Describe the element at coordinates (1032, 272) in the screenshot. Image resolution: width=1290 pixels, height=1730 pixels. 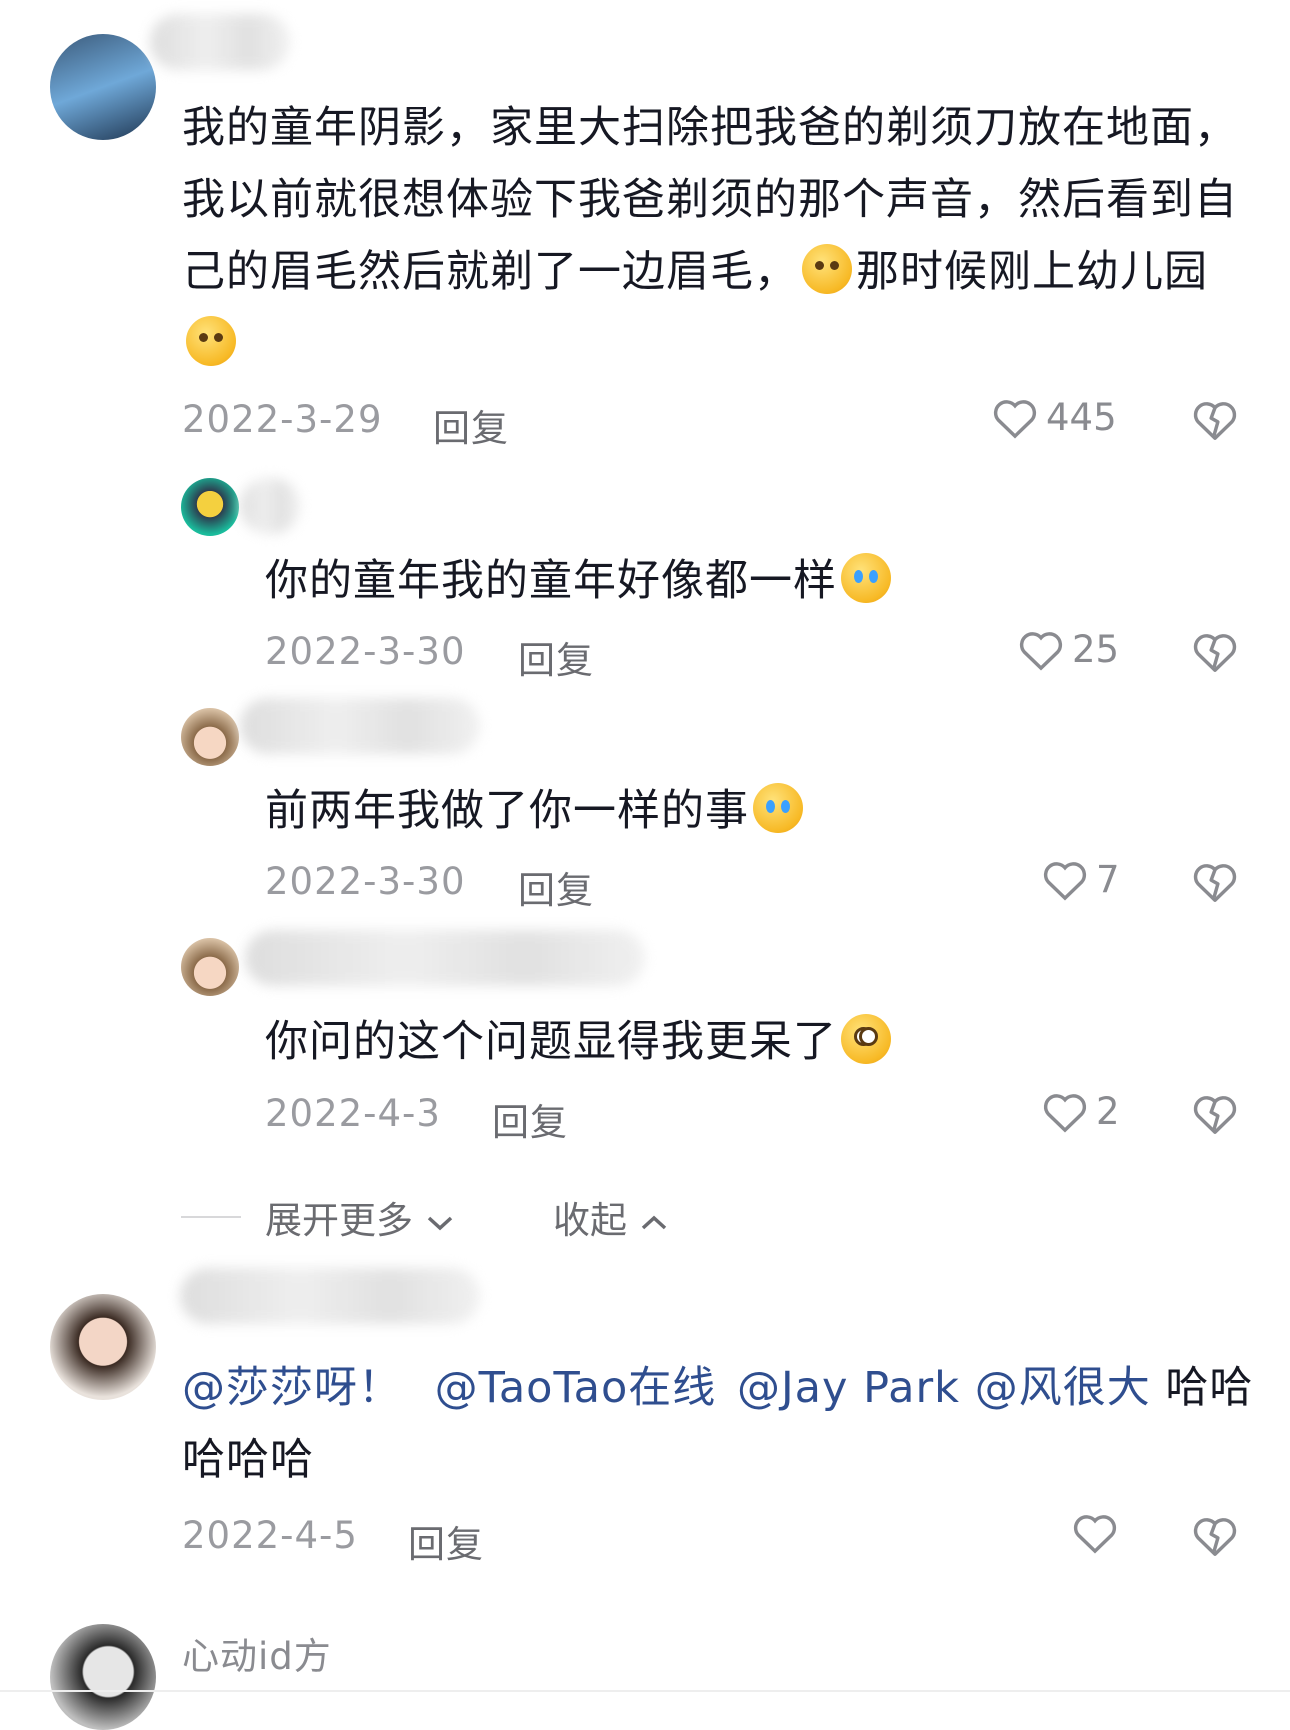
I see `comment-text-segment: 那时候刚上幼儿园` at that location.